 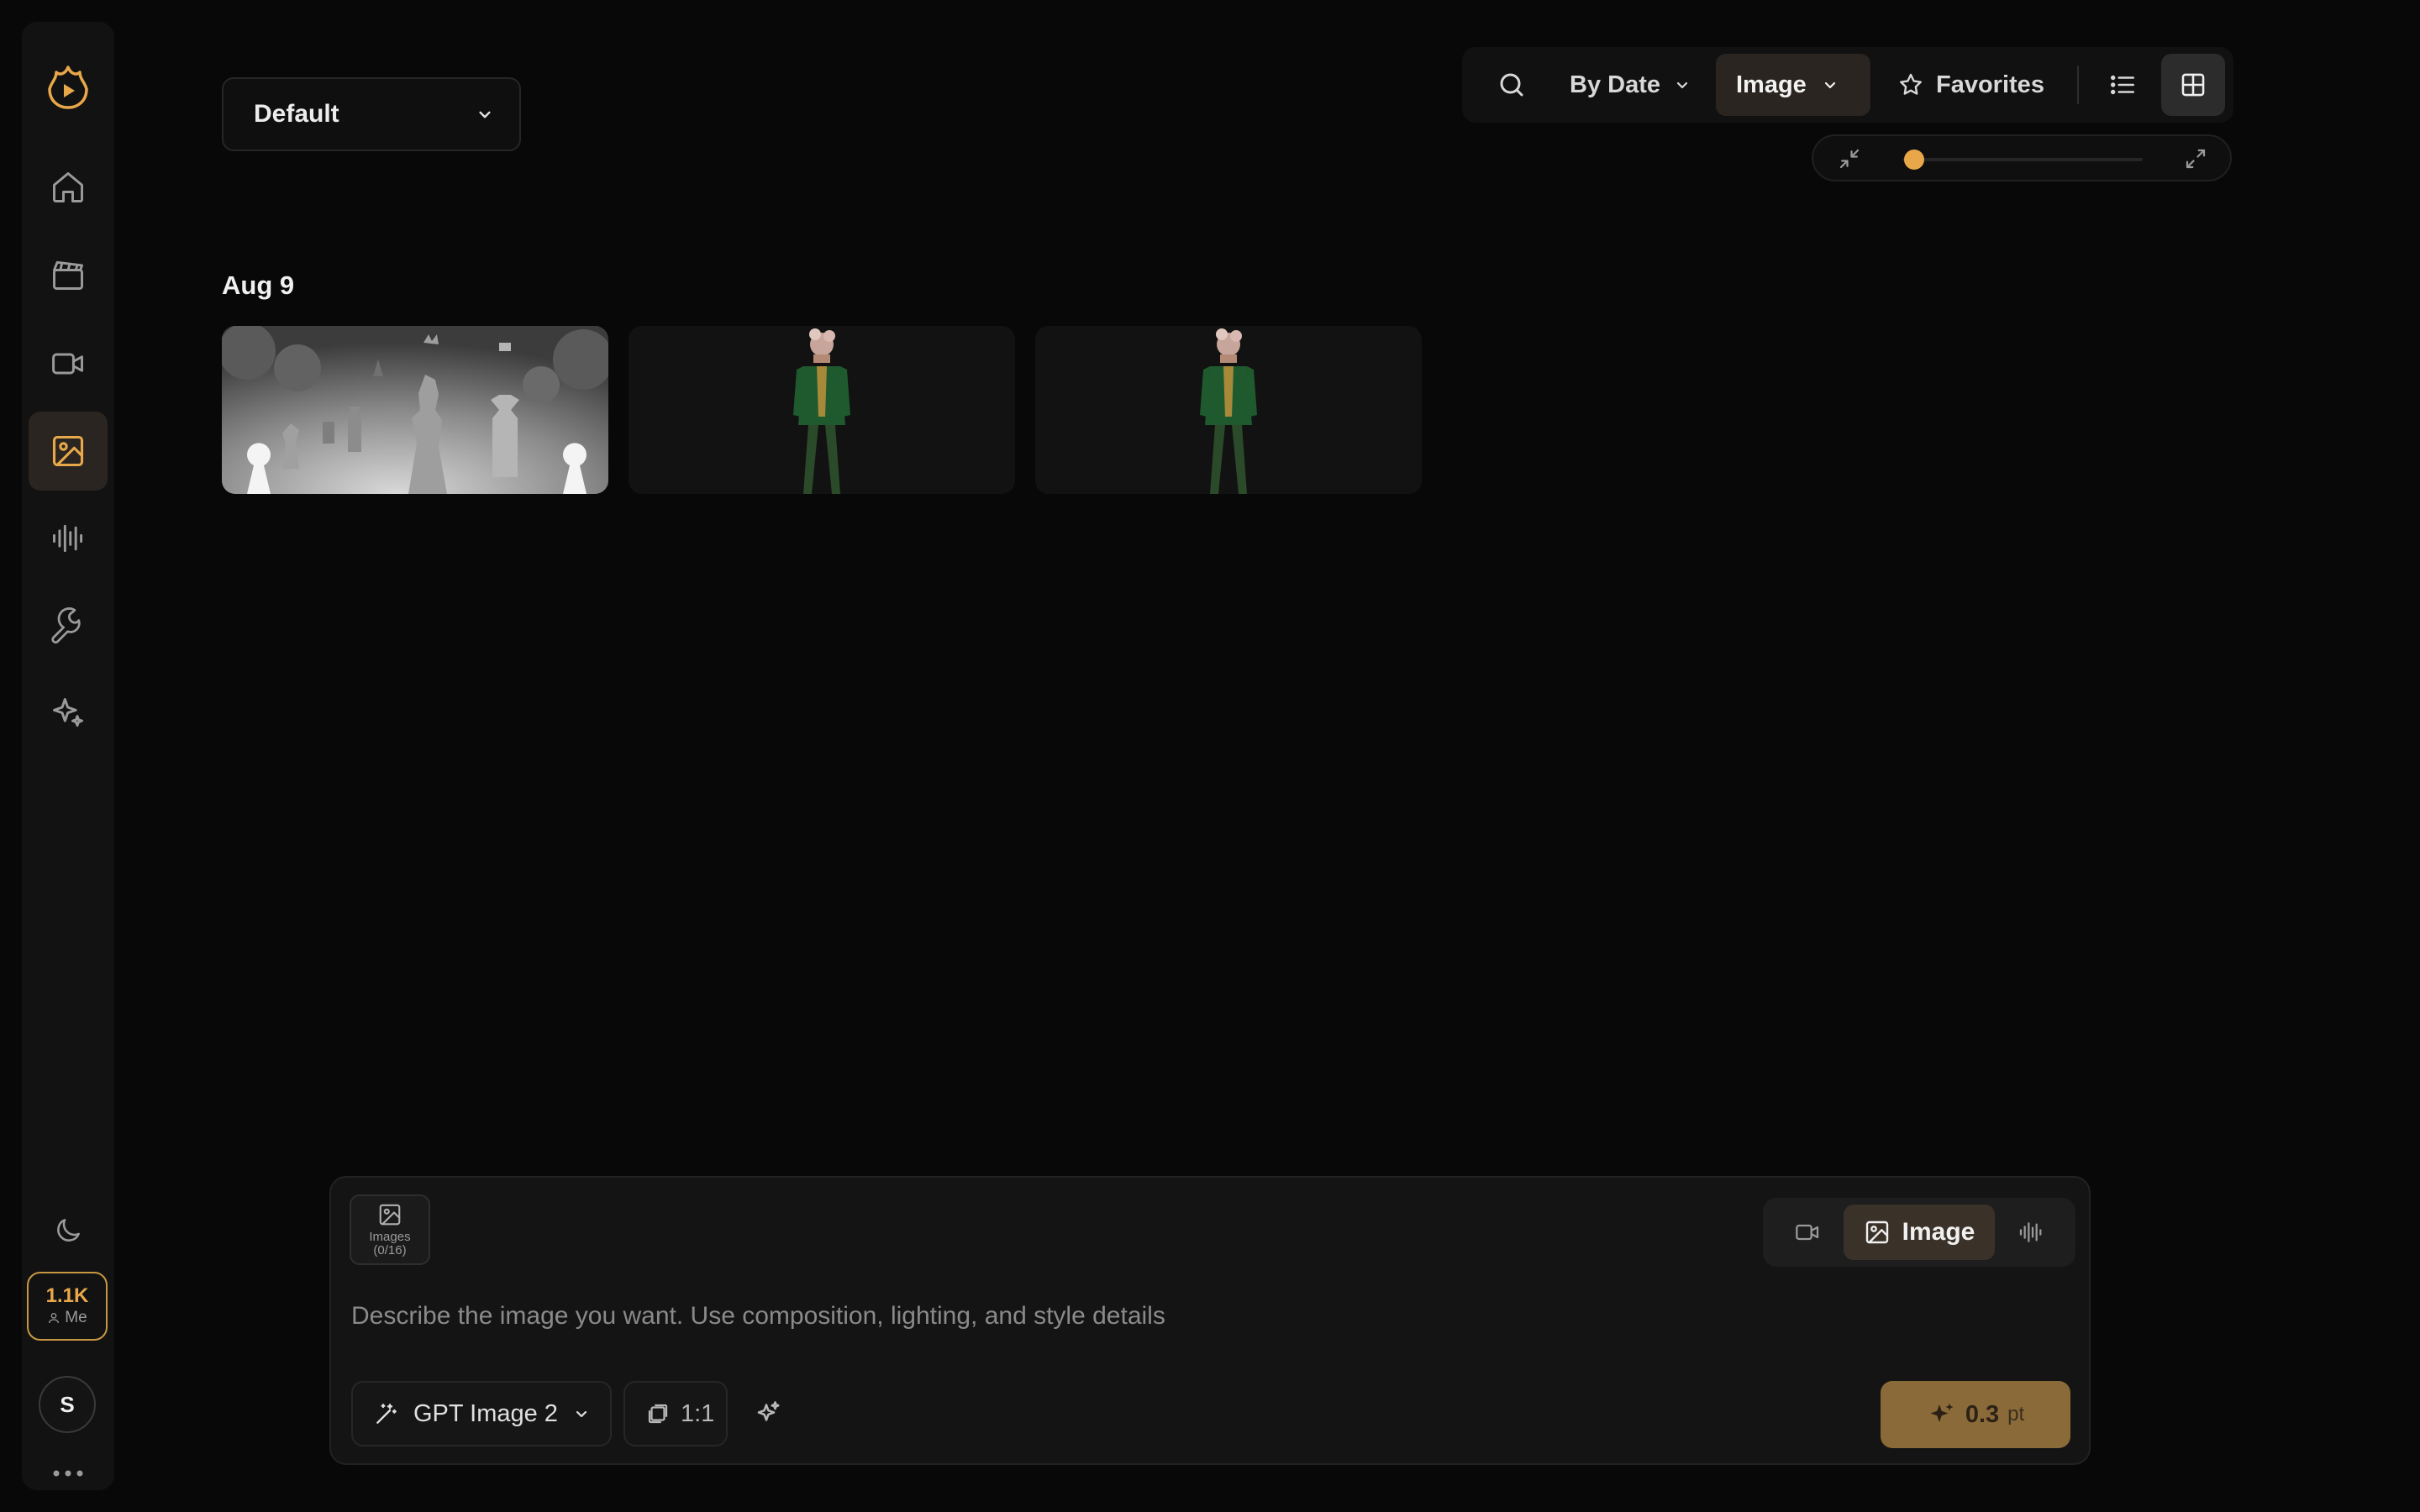 I want to click on zoom-track, so click(x=2023, y=159).